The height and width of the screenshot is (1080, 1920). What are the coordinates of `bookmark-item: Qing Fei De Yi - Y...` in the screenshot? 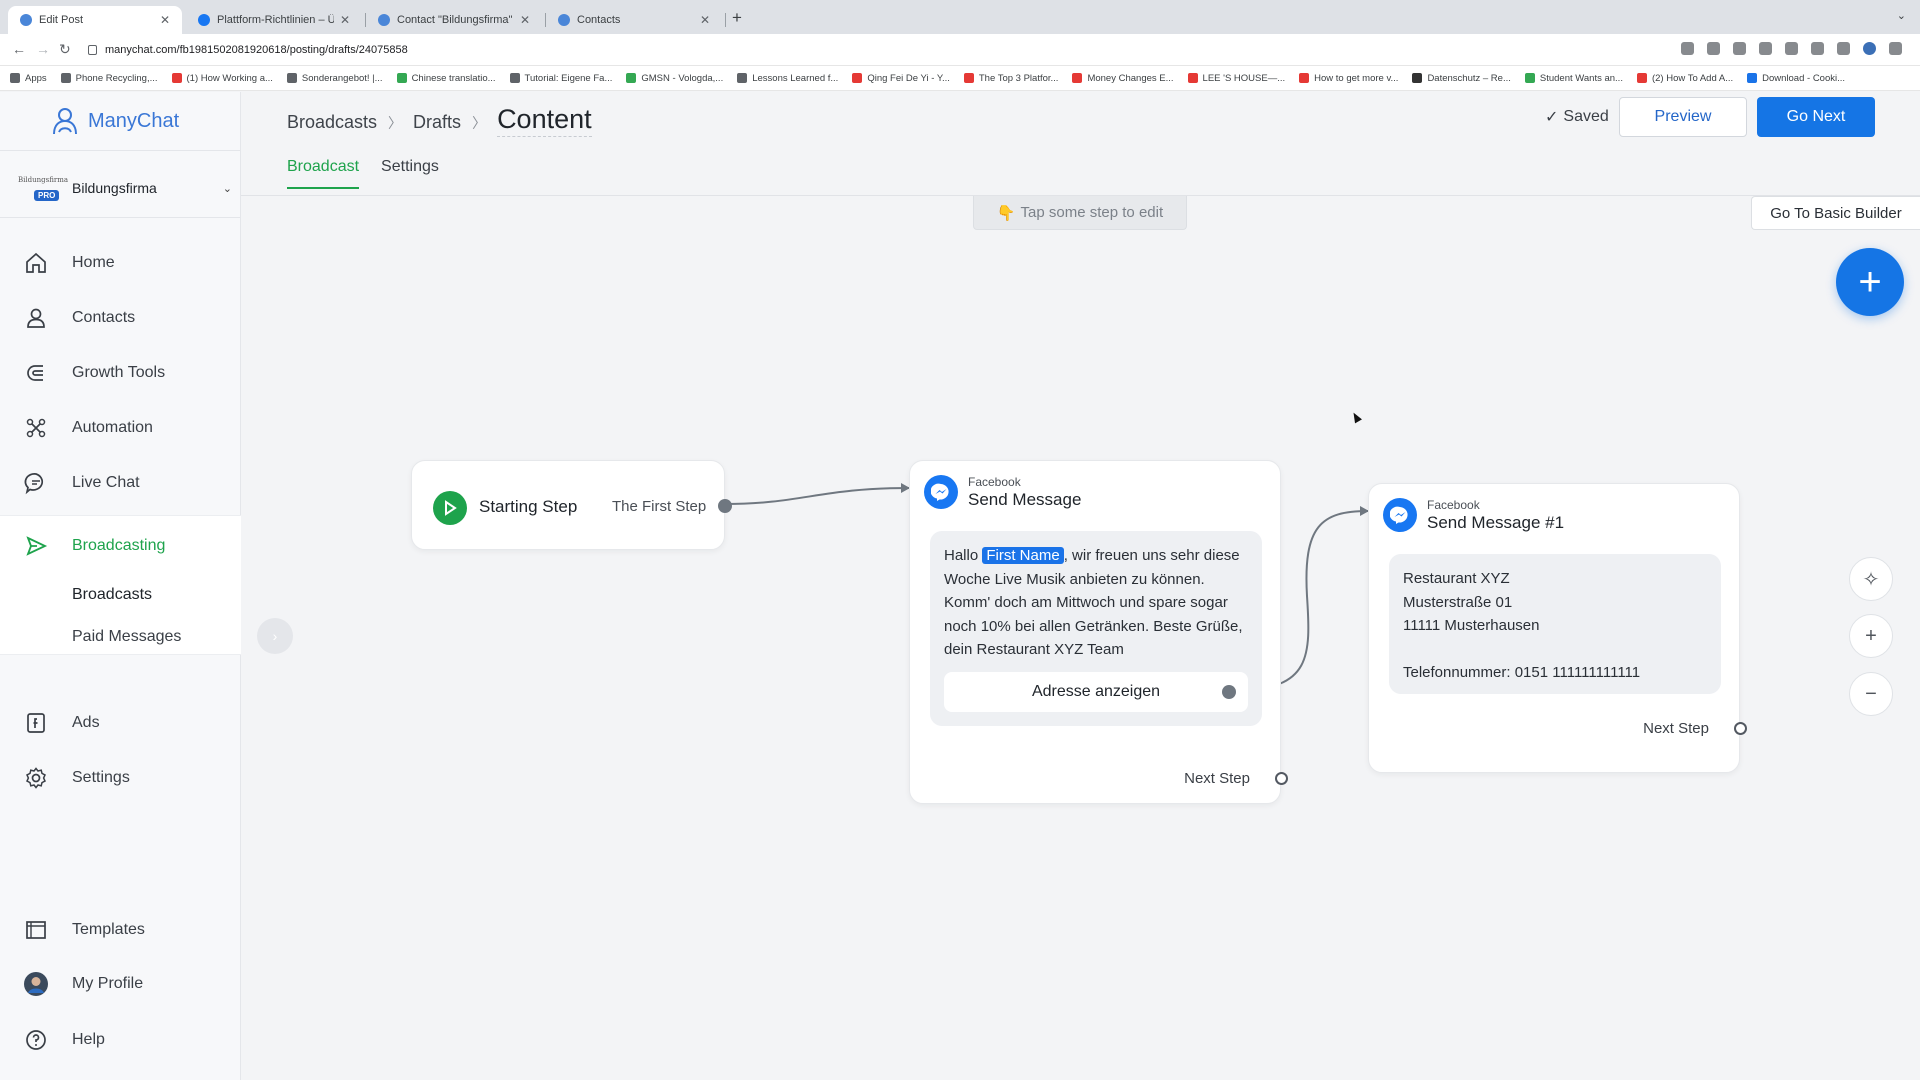 It's located at (901, 78).